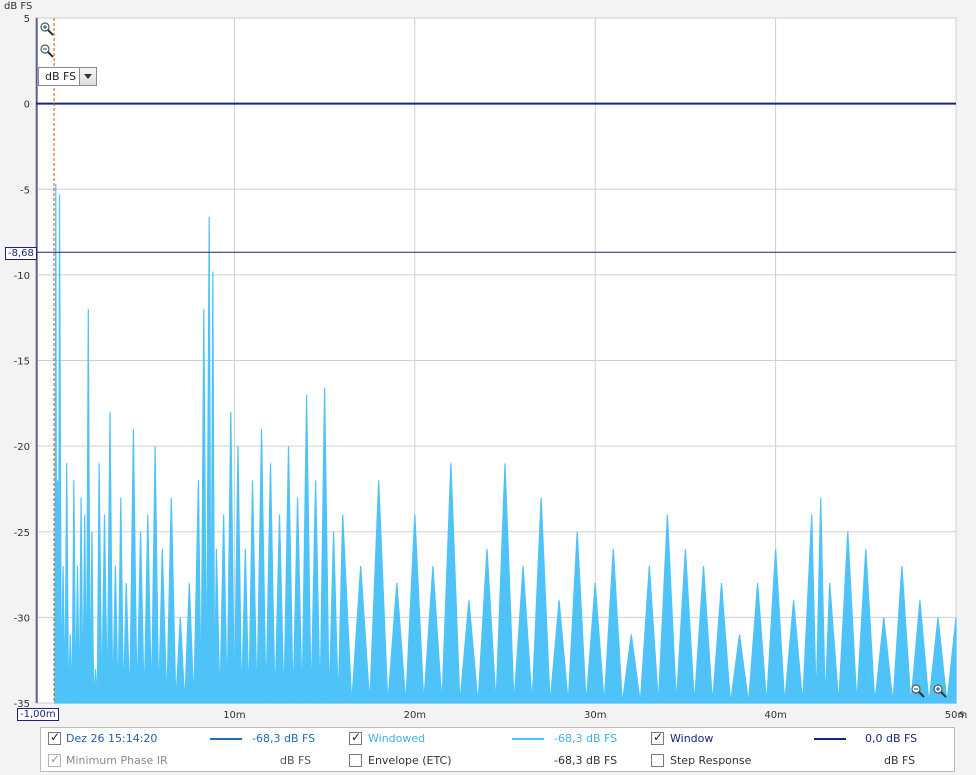 This screenshot has width=976, height=775. What do you see at coordinates (27, 19) in the screenshot?
I see `y-tick-label: 5` at bounding box center [27, 19].